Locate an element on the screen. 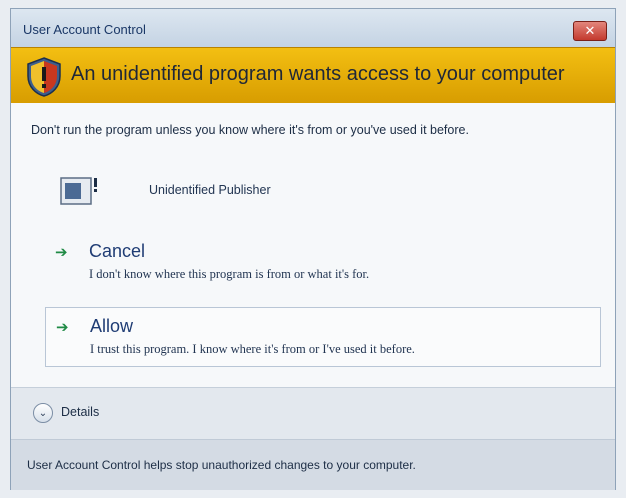 Image resolution: width=626 pixels, height=498 pixels. cancel-title: Cancel is located at coordinates (117, 251).